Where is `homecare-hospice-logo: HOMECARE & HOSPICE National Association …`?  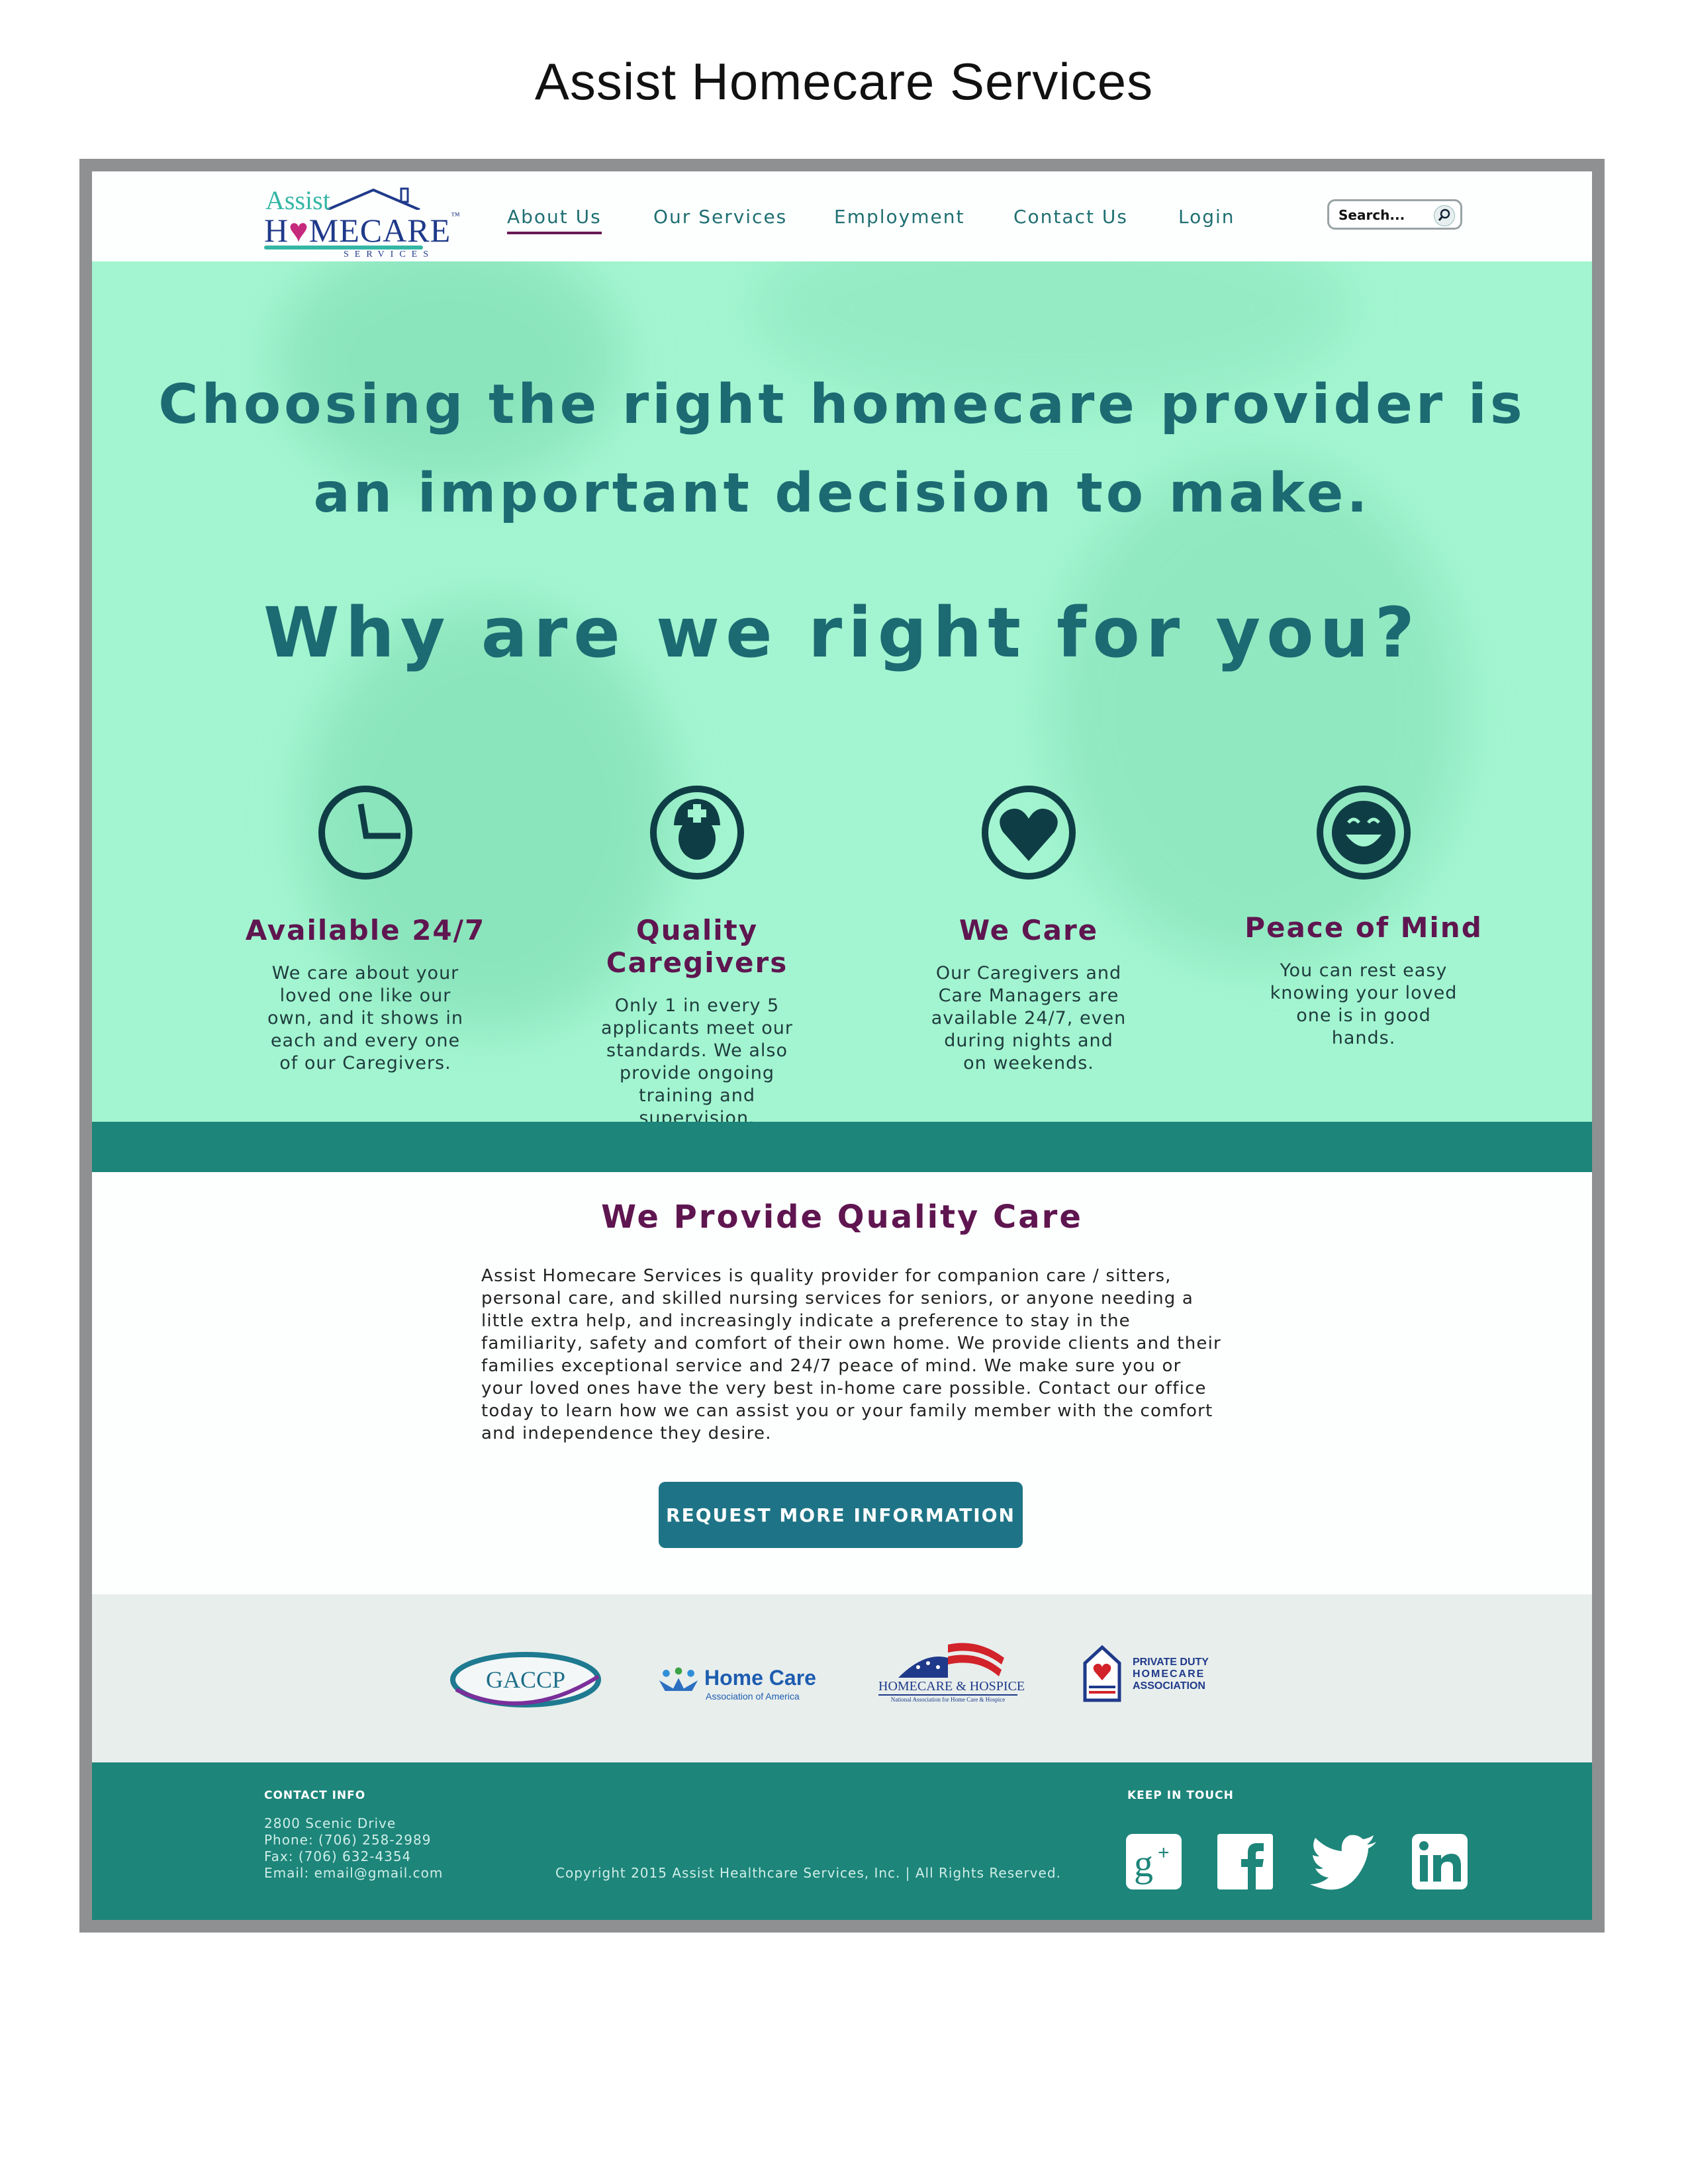 homecare-hospice-logo: HOMECARE & HOSPICE National Association … is located at coordinates (951, 1675).